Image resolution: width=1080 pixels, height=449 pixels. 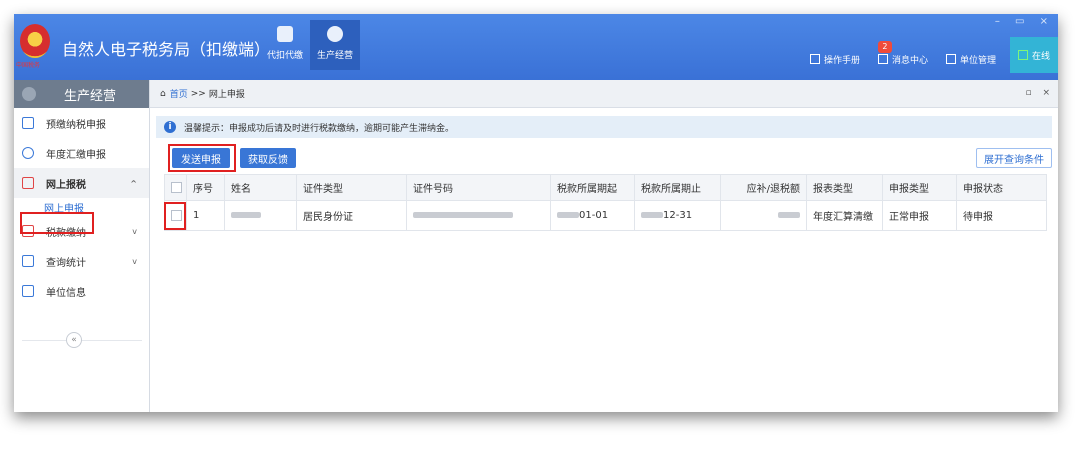 I want to click on cell-name, so click(x=260, y=215).